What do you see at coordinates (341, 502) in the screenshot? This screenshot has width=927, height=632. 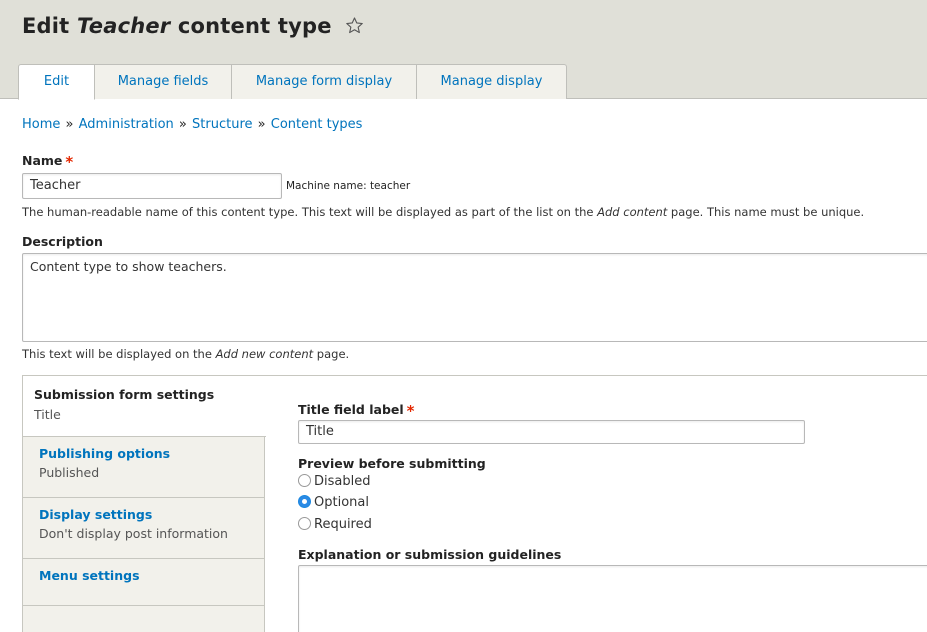 I see `radio-label: Optional` at bounding box center [341, 502].